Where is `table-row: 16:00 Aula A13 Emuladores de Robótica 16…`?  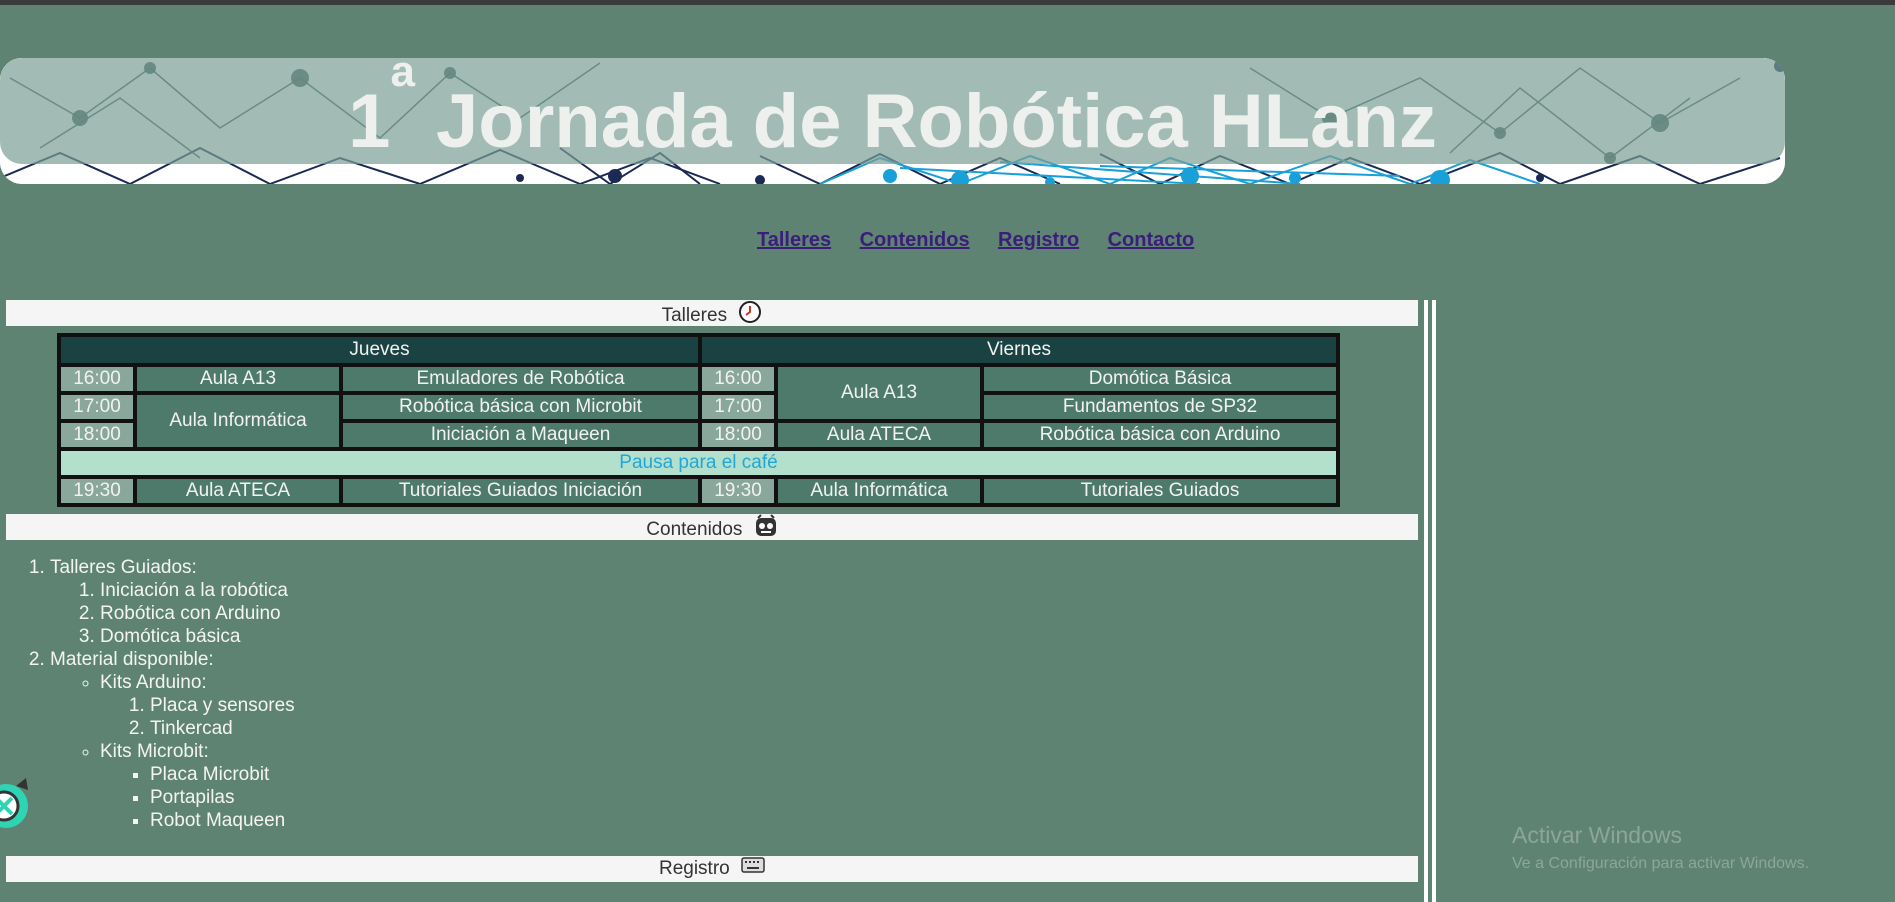 table-row: 16:00 Aula A13 Emuladores de Robótica 16… is located at coordinates (698, 393).